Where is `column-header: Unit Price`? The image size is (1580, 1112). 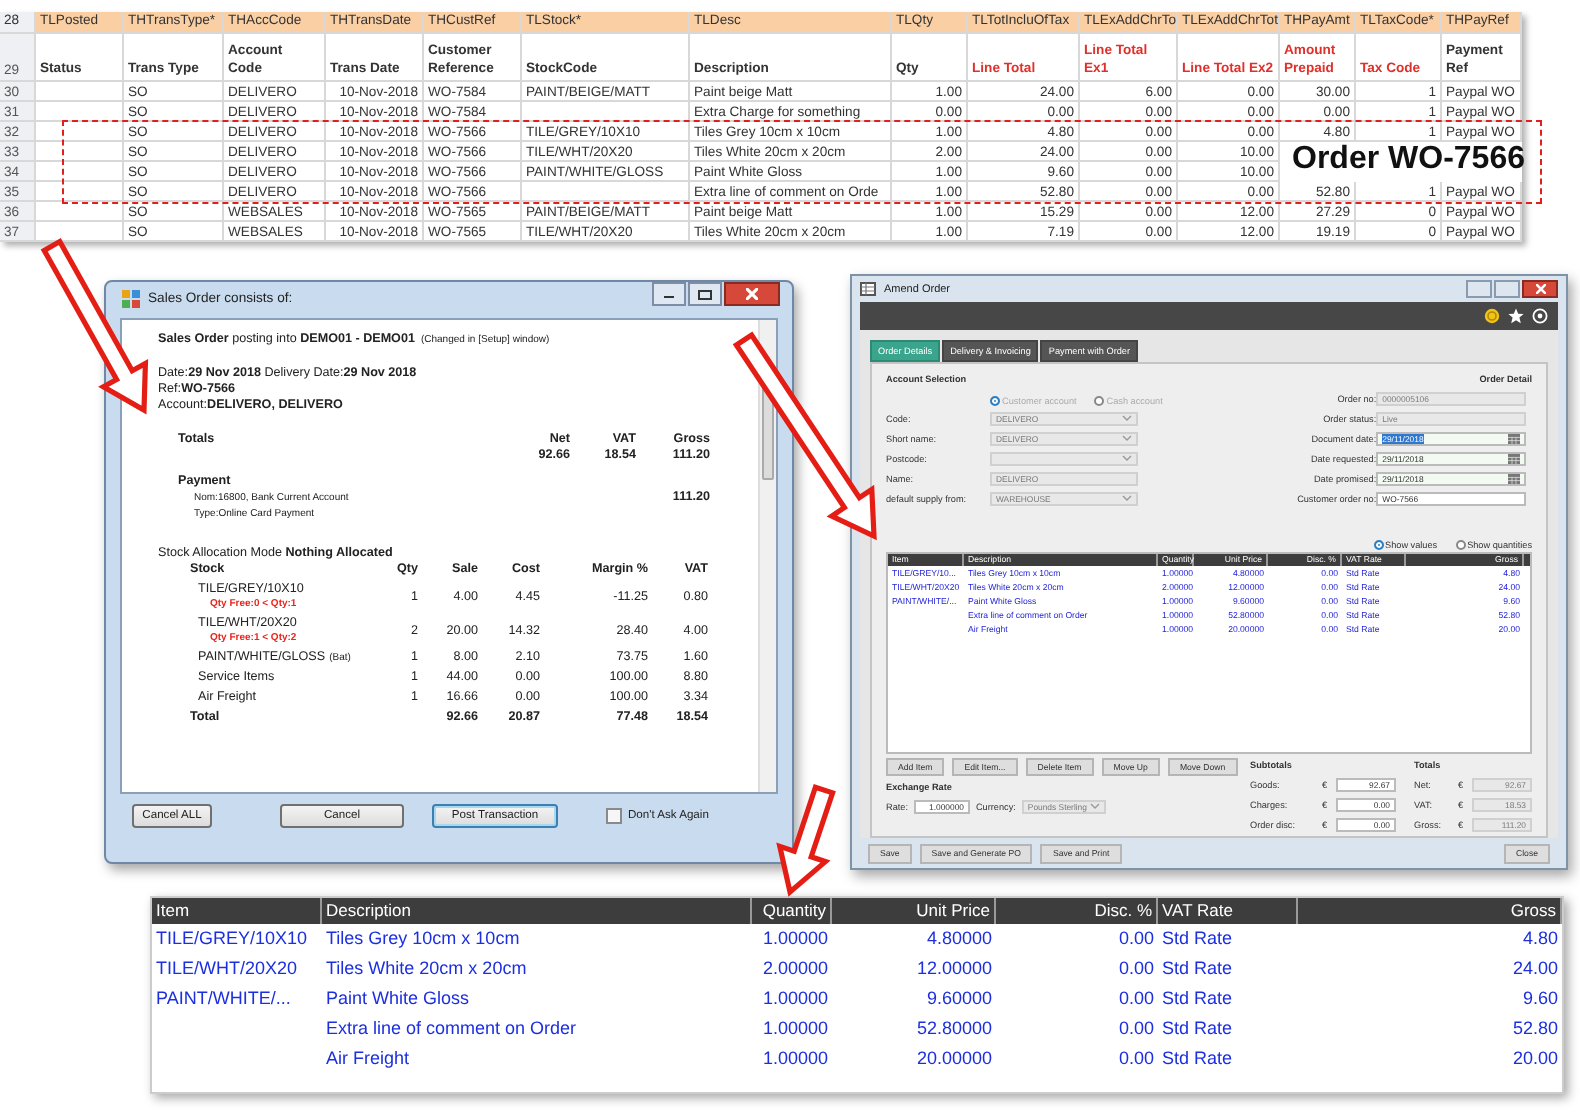
column-header: Unit Price is located at coordinates (914, 911).